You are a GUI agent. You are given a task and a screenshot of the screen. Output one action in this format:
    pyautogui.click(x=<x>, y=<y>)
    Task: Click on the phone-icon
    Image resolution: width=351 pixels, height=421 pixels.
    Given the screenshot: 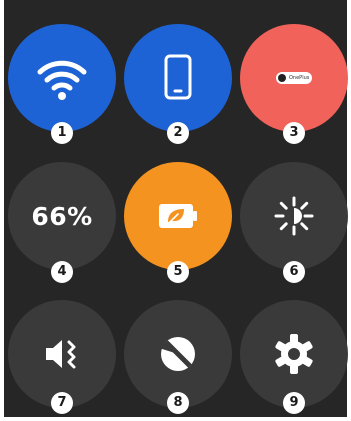 What is the action you would take?
    pyautogui.click(x=178, y=77)
    